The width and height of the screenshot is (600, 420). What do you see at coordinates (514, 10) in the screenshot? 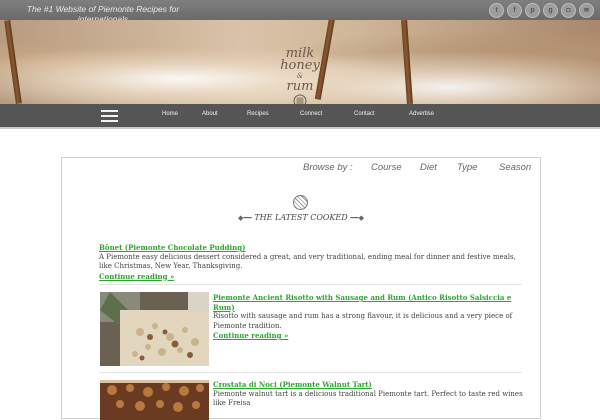
I see `facebook-icon: f` at bounding box center [514, 10].